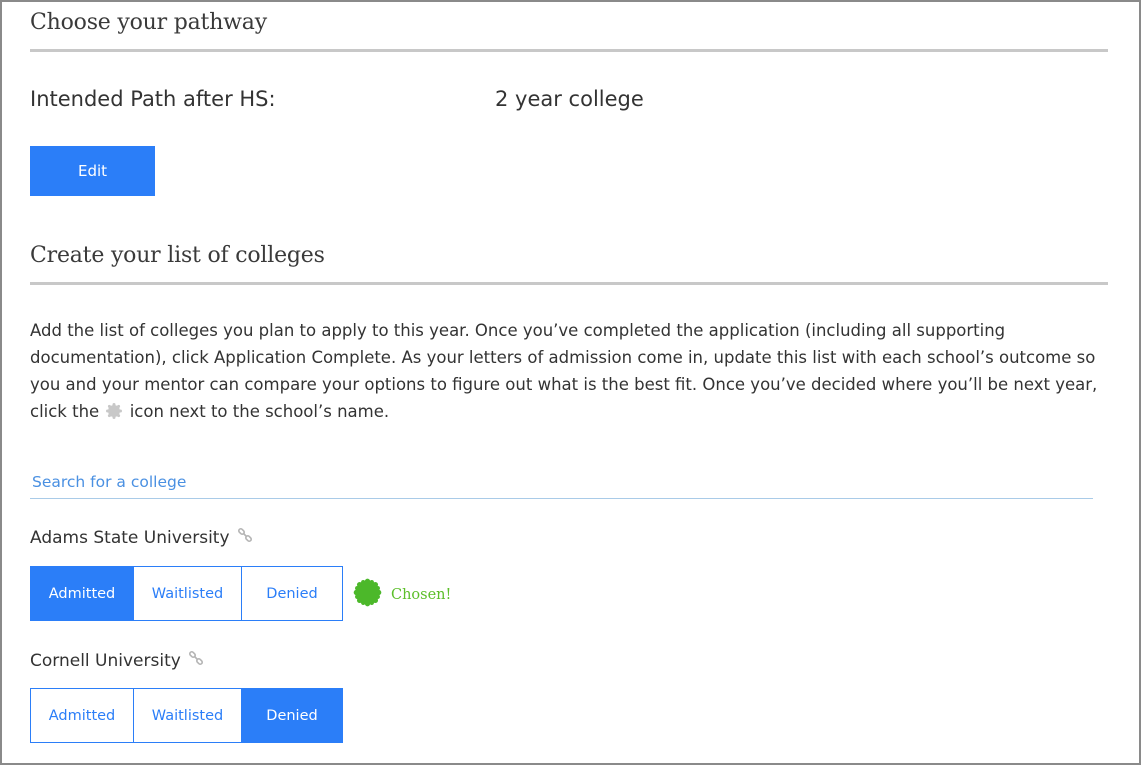  I want to click on intended-path-label: Intended Path after HS:, so click(153, 99).